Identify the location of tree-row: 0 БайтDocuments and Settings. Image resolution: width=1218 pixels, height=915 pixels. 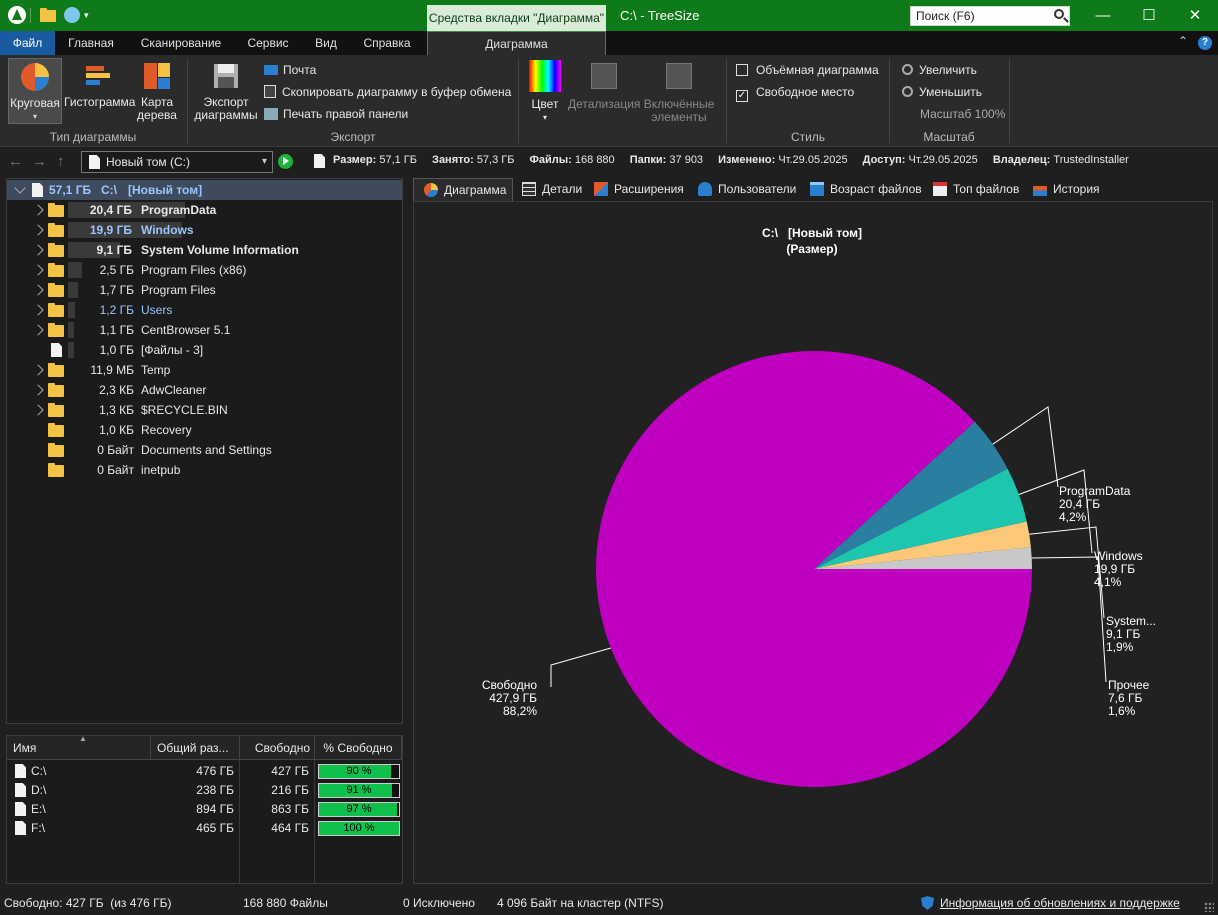
(204, 450).